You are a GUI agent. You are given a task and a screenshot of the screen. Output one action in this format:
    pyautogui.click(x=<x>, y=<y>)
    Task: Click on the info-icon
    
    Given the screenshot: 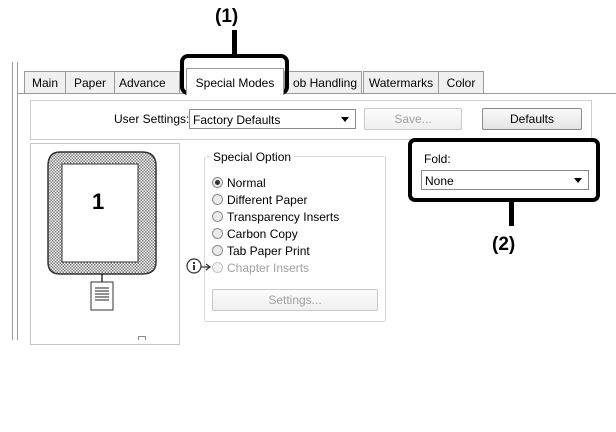 What is the action you would take?
    pyautogui.click(x=199, y=267)
    